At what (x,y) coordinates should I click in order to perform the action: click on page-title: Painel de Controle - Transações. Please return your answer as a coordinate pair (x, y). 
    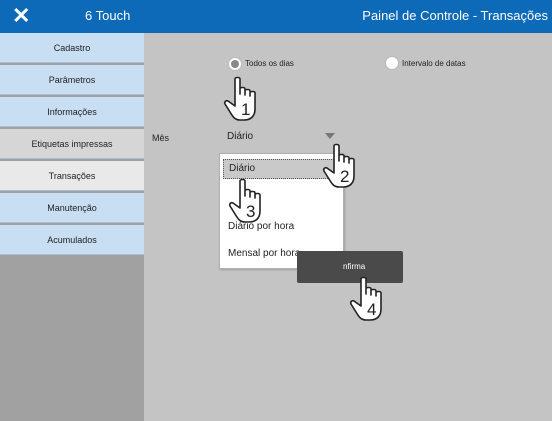
    Looking at the image, I should click on (455, 15).